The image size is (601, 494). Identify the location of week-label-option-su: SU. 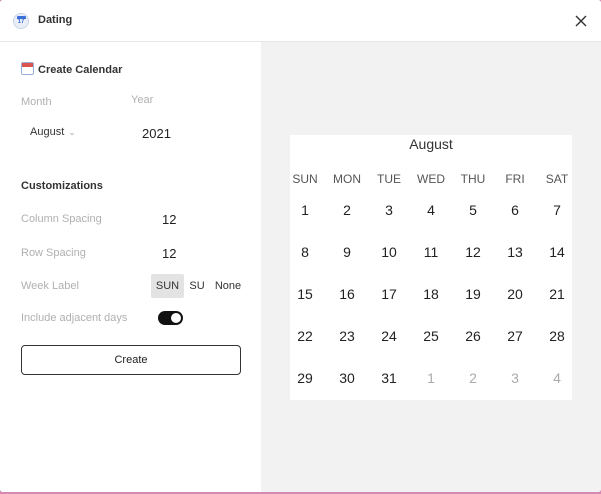
(197, 286).